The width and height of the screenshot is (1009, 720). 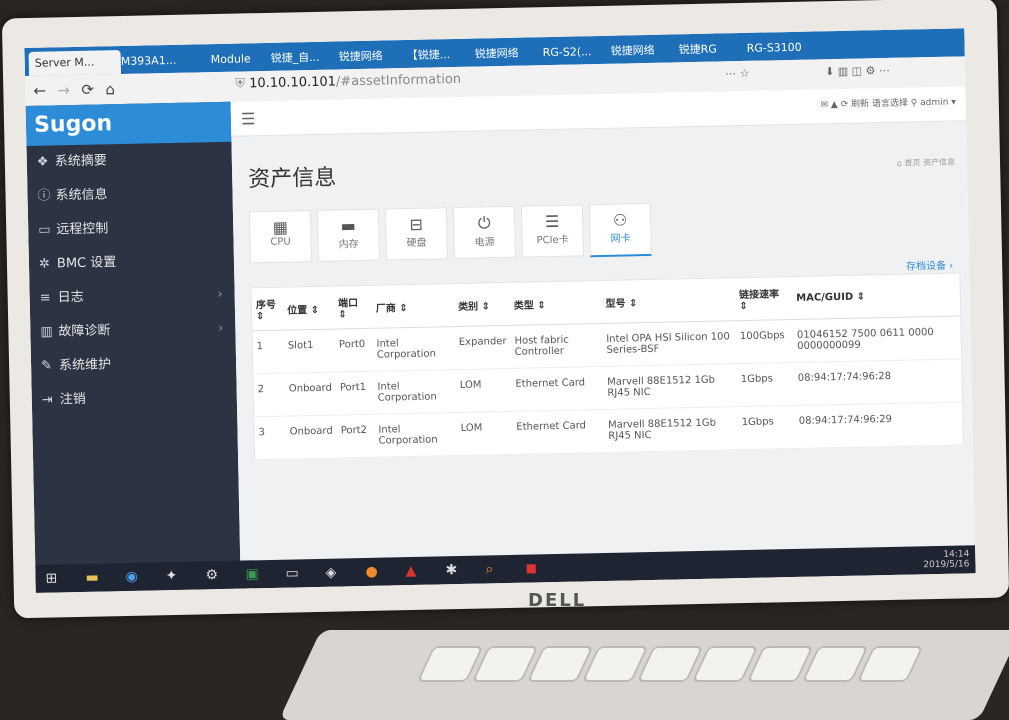 I want to click on saved-devices-link: 存档设备 ›, so click(x=929, y=265).